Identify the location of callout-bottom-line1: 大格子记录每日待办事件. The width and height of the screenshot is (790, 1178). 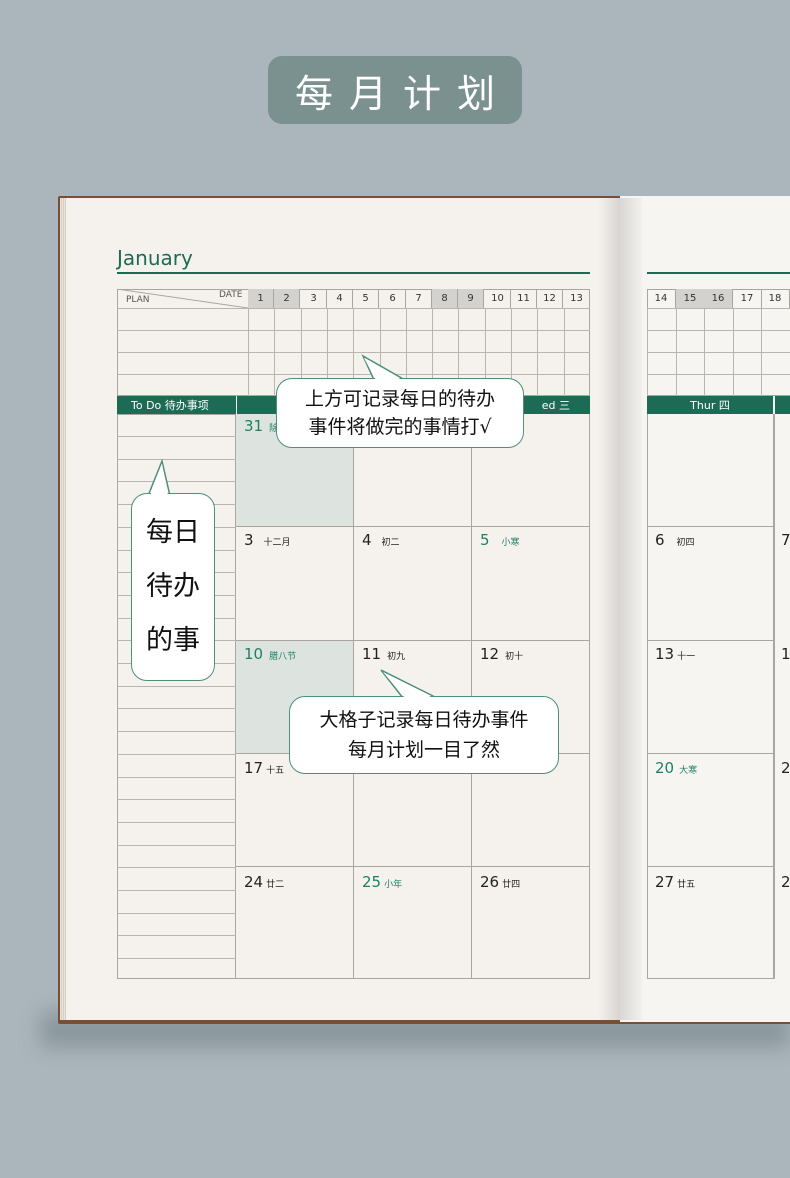
(424, 720).